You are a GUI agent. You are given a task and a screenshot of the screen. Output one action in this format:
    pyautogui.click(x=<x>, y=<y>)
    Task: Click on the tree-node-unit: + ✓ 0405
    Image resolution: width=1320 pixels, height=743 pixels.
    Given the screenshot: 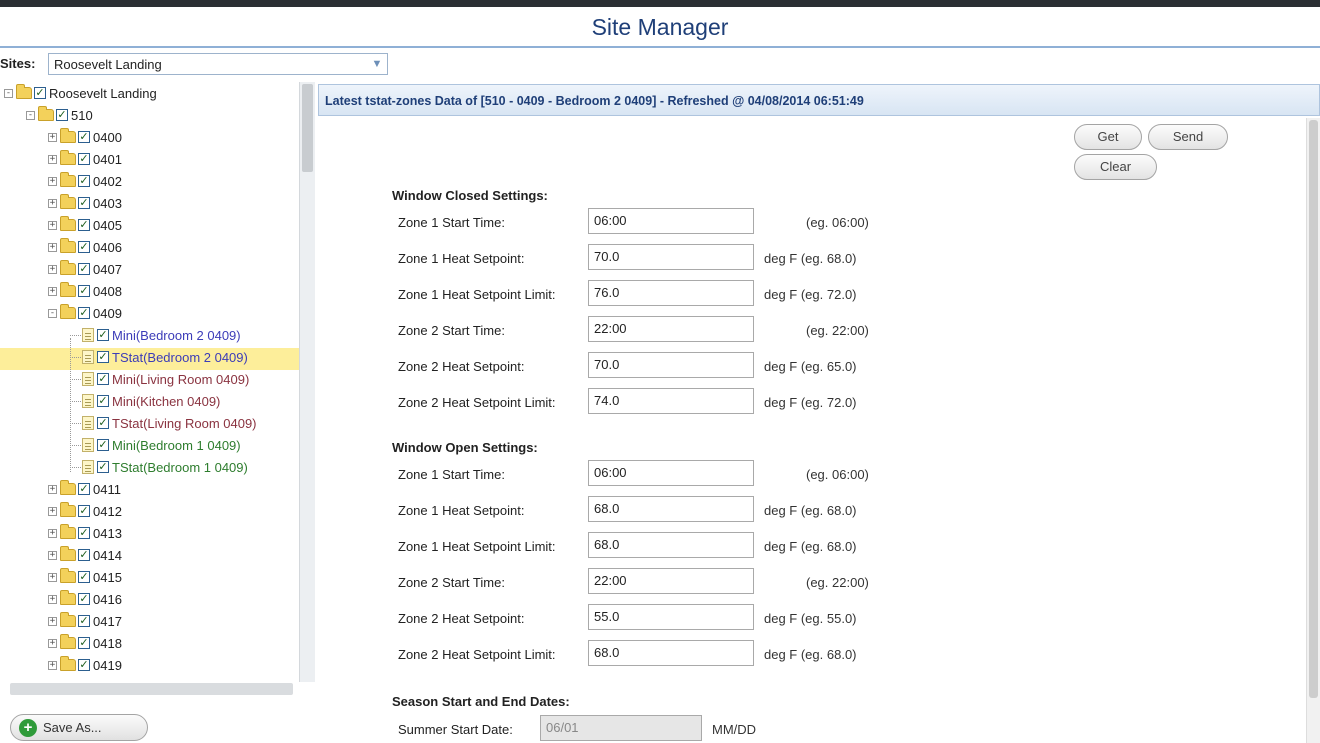 What is the action you would take?
    pyautogui.click(x=85, y=225)
    